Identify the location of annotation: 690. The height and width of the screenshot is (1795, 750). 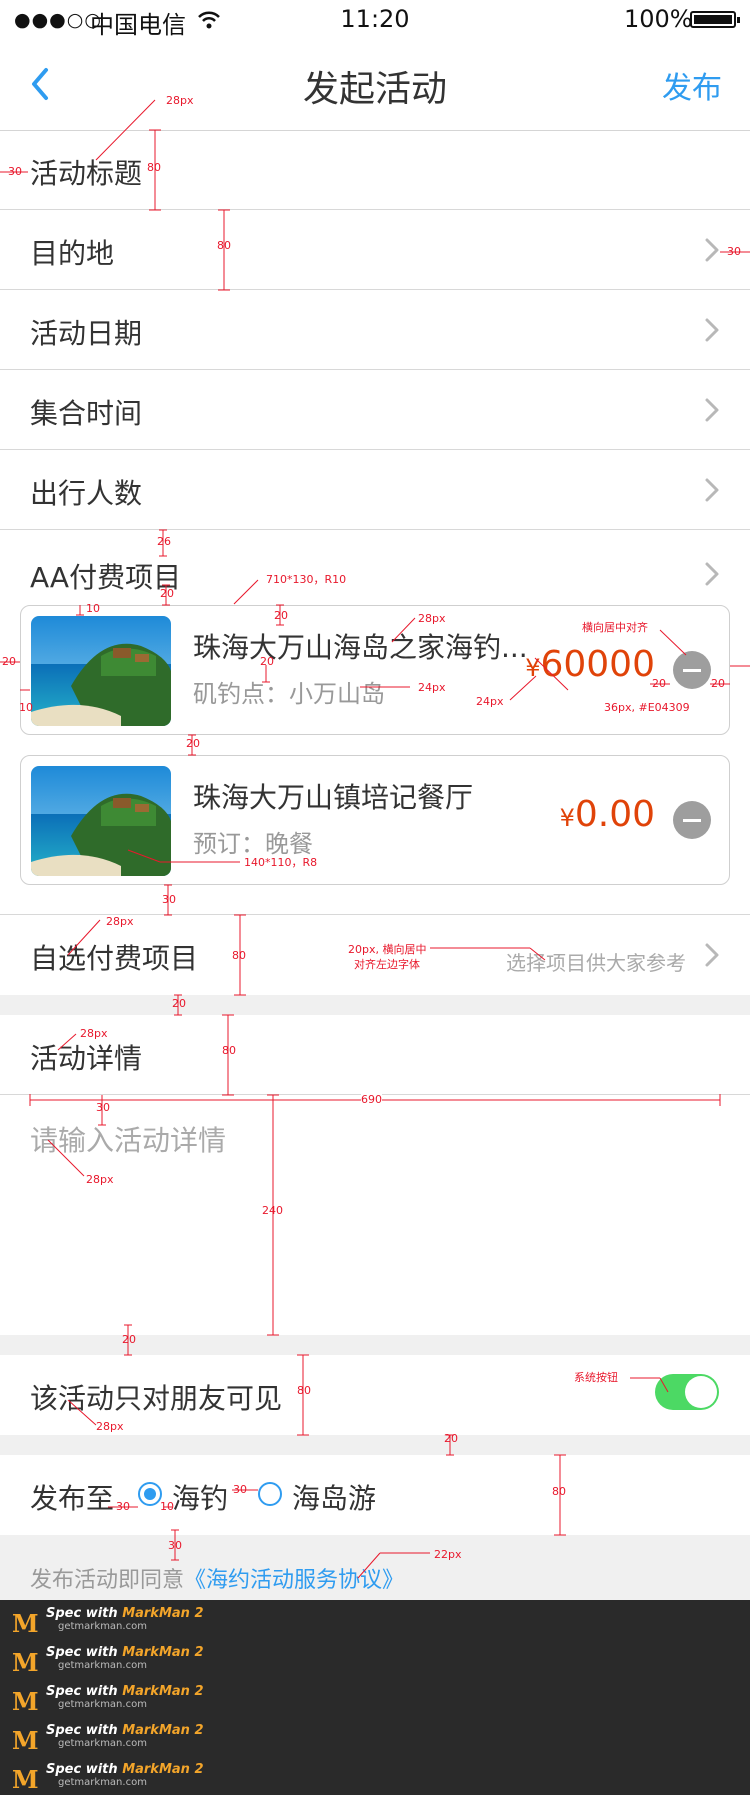
(371, 1099).